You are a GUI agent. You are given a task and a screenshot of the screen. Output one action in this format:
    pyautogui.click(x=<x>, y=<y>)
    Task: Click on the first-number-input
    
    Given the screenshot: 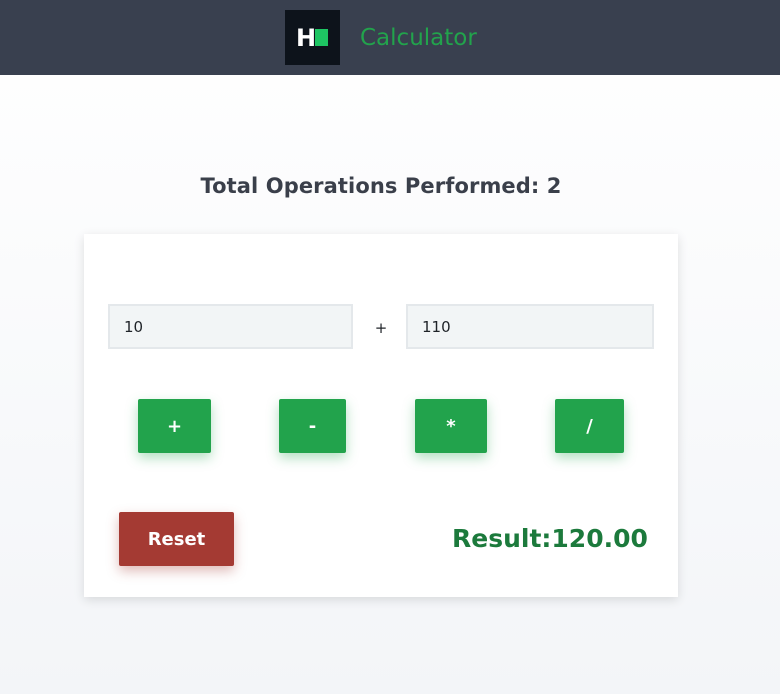 What is the action you would take?
    pyautogui.click(x=230, y=326)
    